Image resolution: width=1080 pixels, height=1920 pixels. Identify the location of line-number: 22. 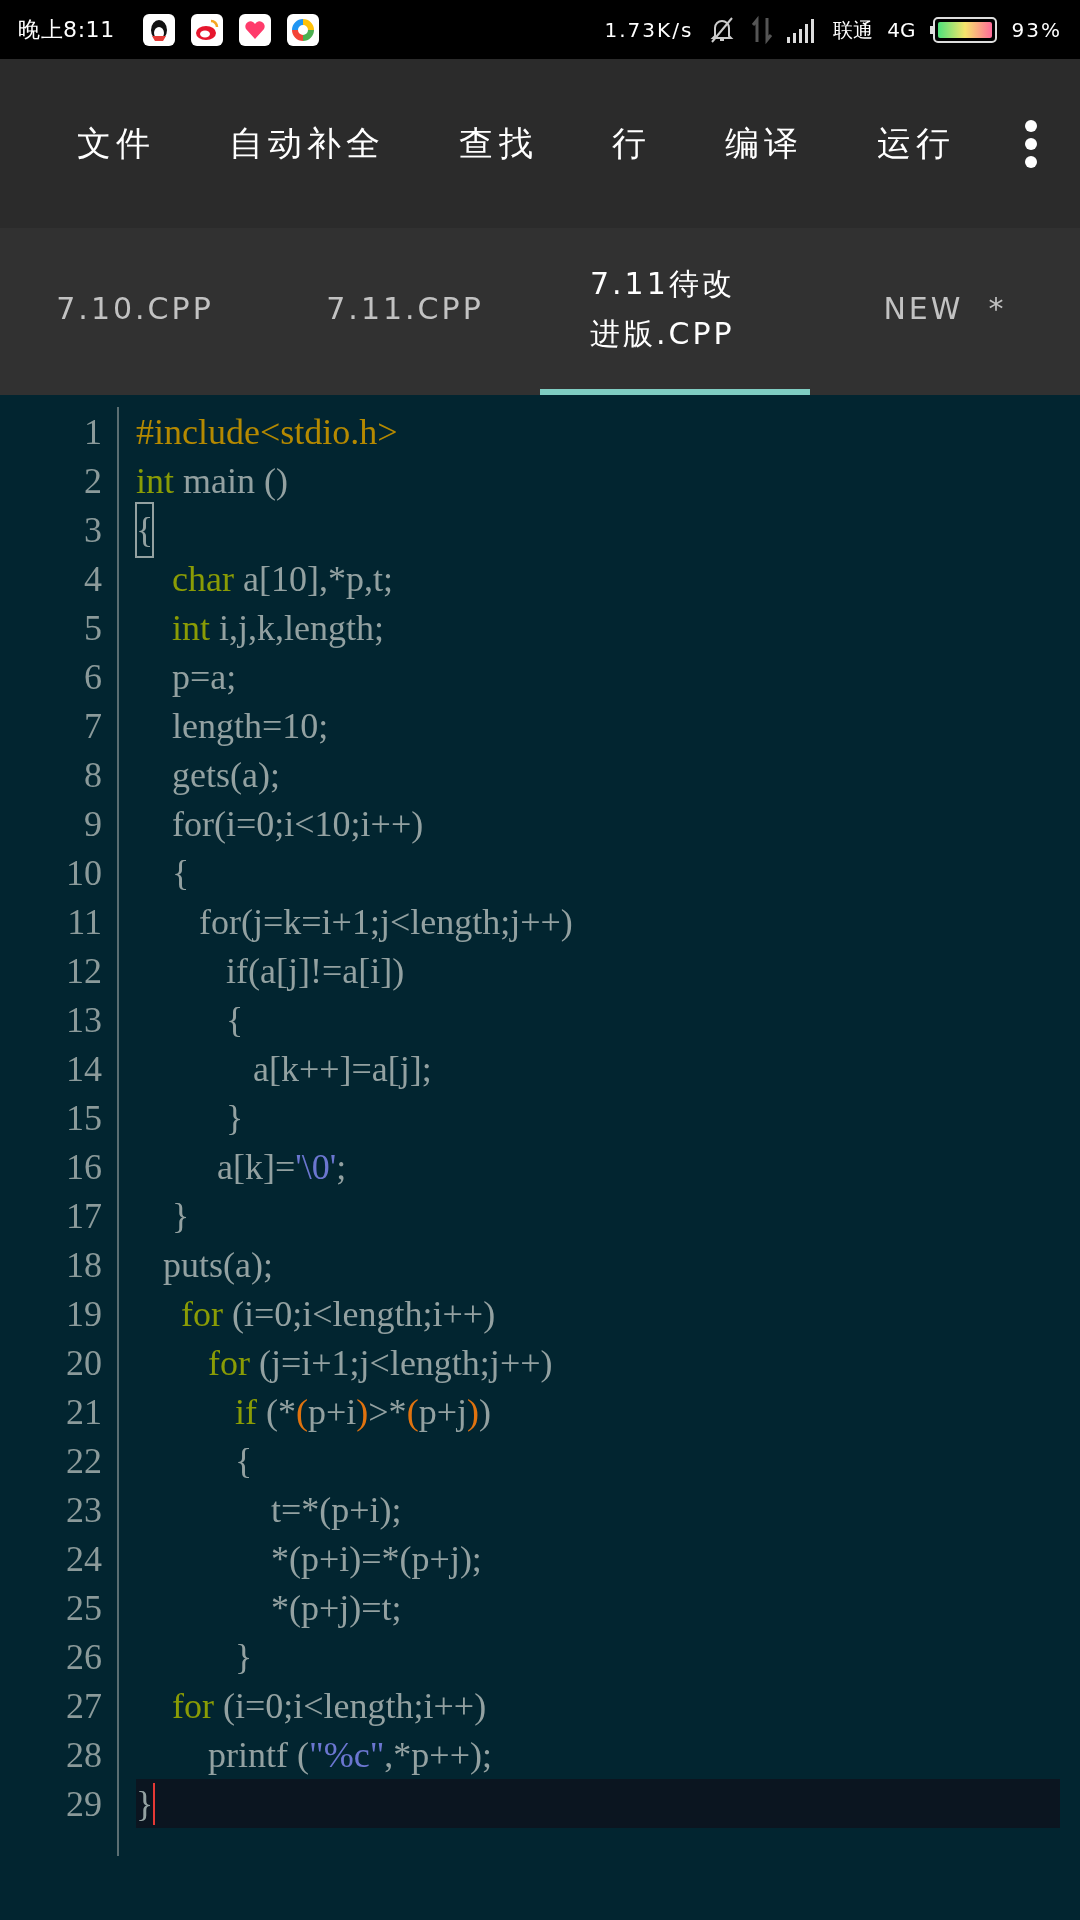
(83, 1461).